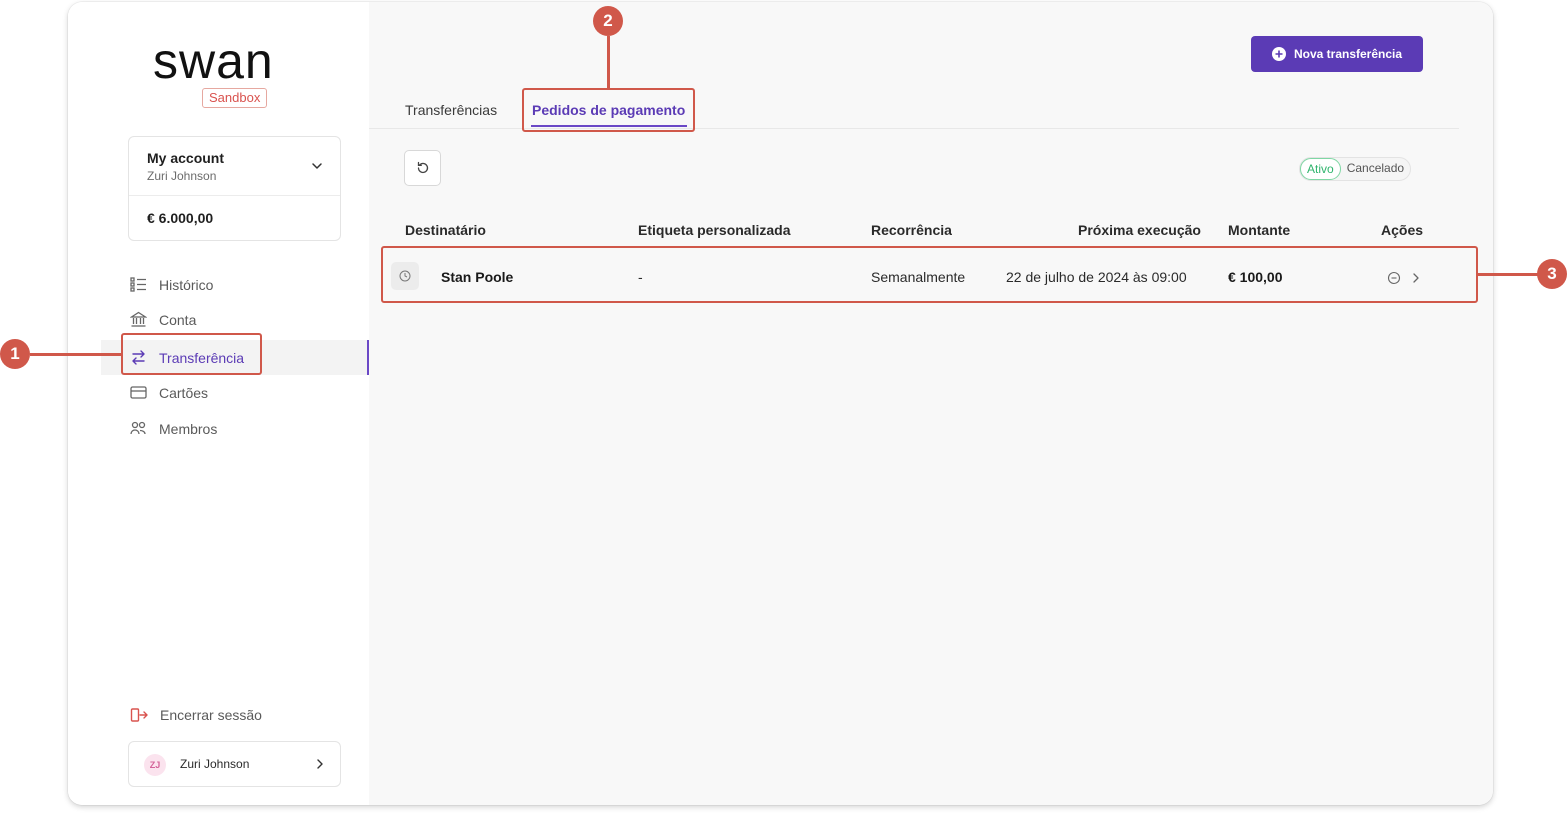 This screenshot has height=813, width=1568. Describe the element at coordinates (445, 230) in the screenshot. I see `column-header-recipient: Destinatário` at that location.